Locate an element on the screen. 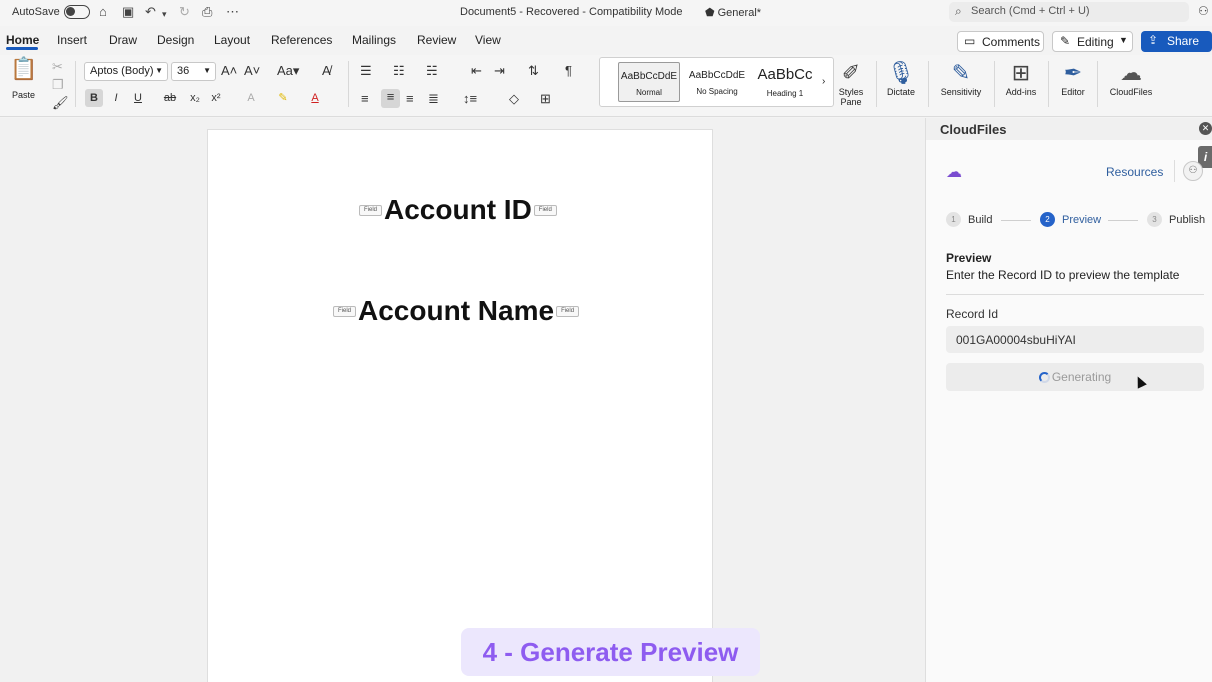  tab-design: Design is located at coordinates (175, 40).